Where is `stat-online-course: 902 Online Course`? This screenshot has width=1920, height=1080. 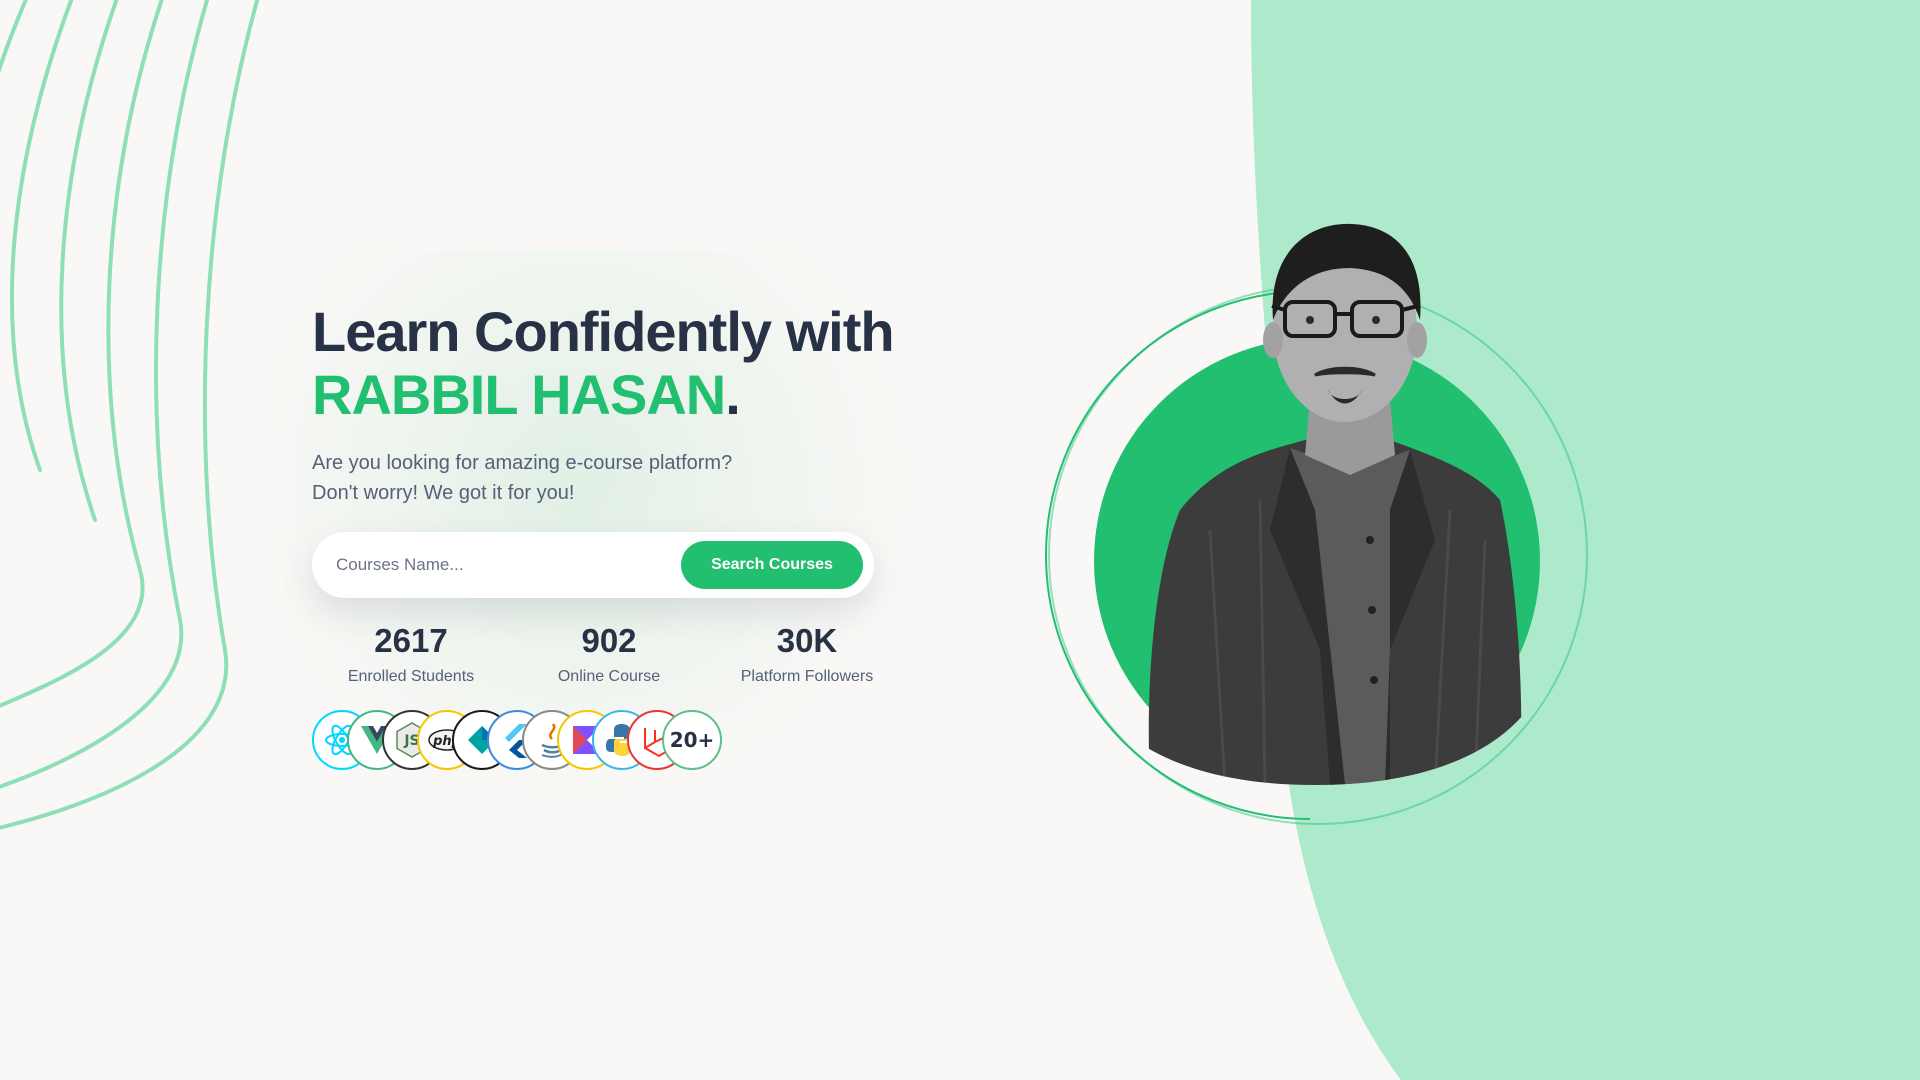
stat-online-course: 902 Online Course is located at coordinates (609, 654).